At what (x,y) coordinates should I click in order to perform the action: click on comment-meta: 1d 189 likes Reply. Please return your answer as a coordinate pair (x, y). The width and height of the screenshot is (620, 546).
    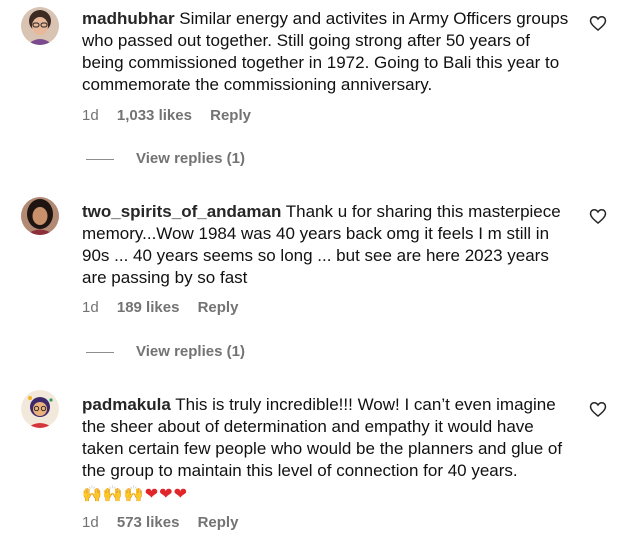
    Looking at the image, I should click on (160, 308).